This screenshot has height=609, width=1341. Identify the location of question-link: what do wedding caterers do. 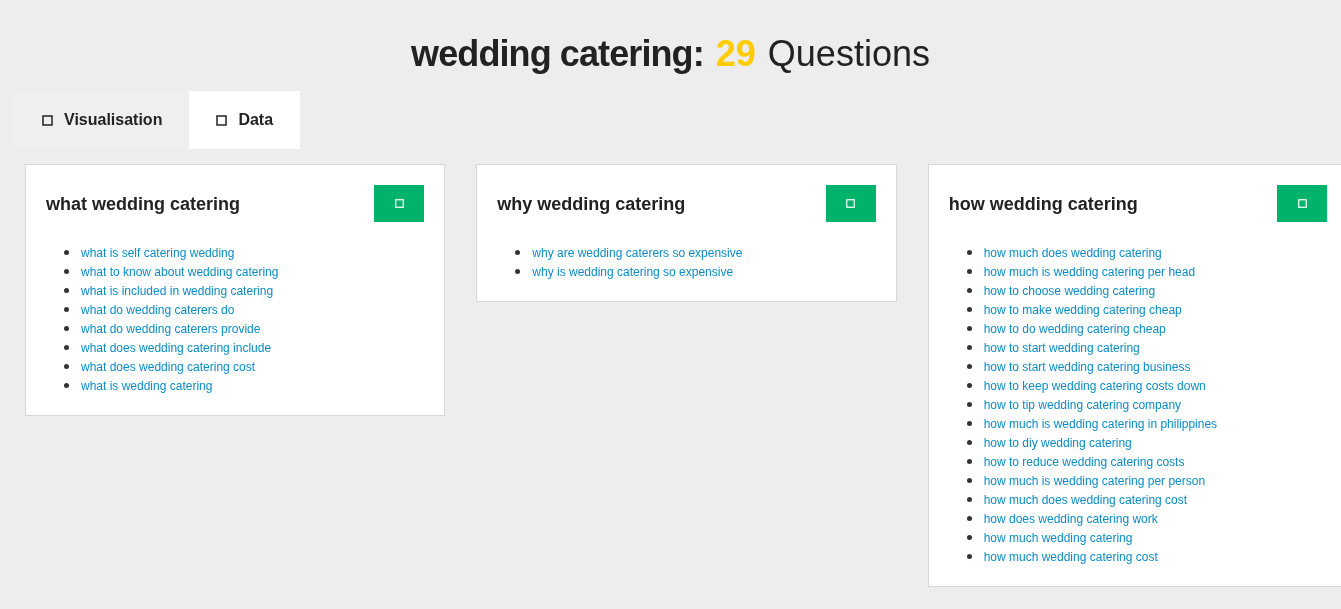
(158, 309).